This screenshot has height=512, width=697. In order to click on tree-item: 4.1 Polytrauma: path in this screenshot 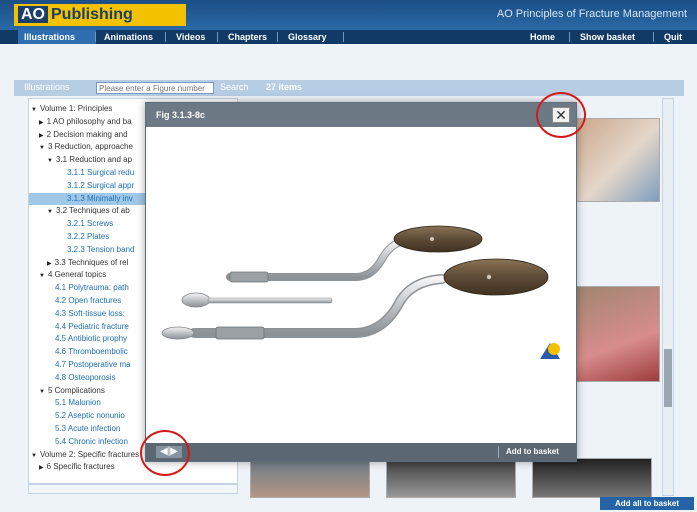, I will do `click(79, 288)`.